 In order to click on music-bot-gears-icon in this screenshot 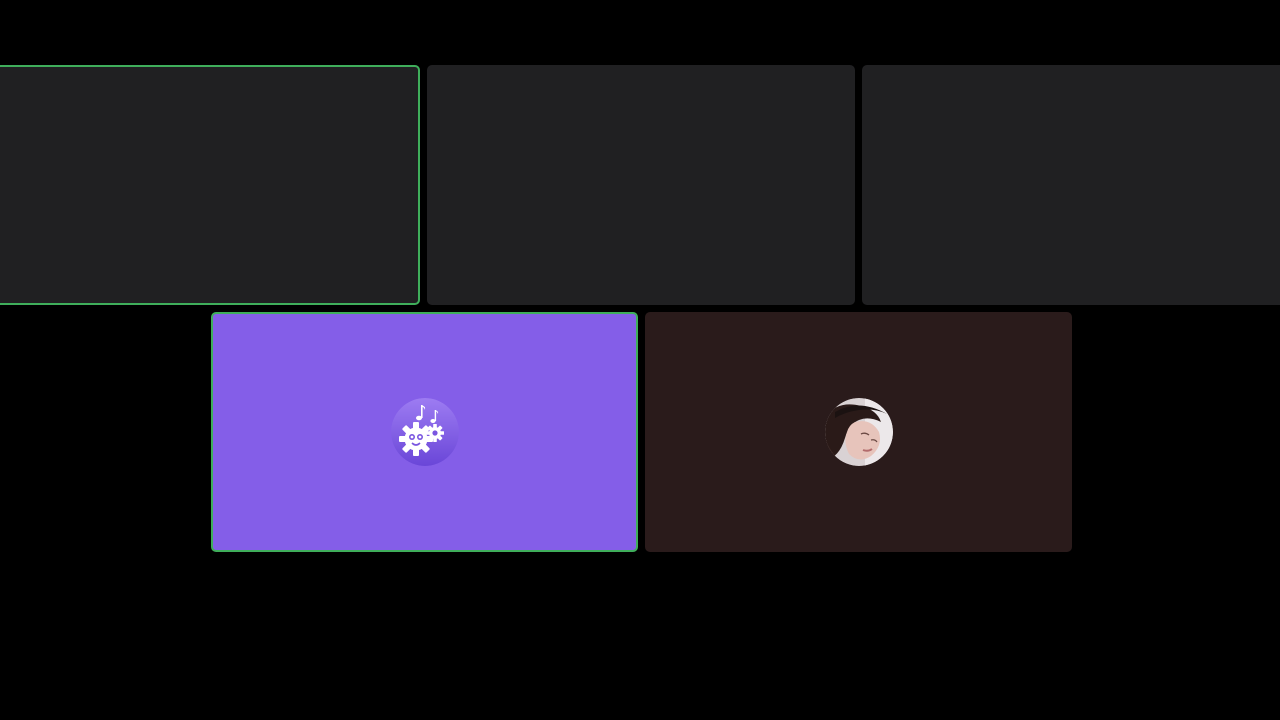, I will do `click(424, 432)`.